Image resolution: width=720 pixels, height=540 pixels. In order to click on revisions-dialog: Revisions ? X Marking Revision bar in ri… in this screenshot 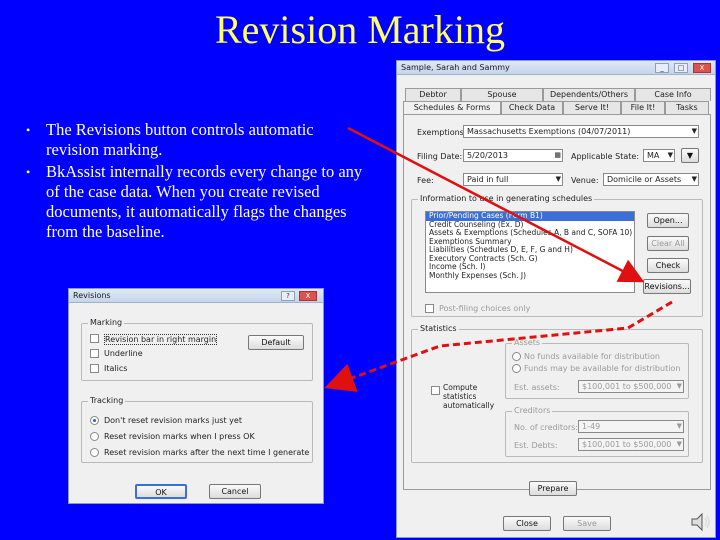, I will do `click(196, 396)`.